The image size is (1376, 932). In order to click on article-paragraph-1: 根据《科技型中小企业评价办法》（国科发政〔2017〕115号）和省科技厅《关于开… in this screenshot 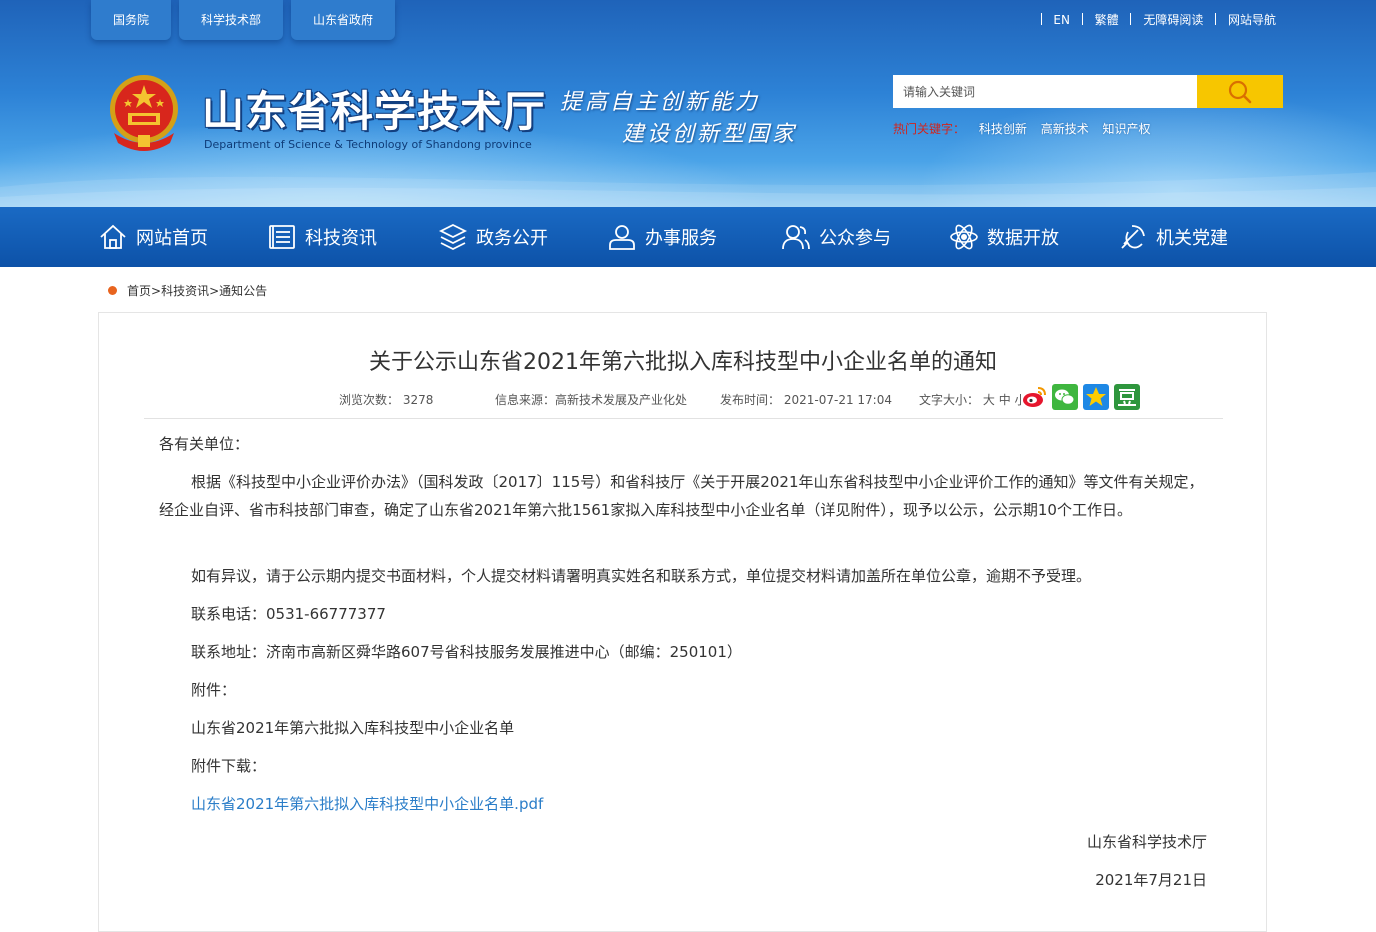, I will do `click(681, 496)`.